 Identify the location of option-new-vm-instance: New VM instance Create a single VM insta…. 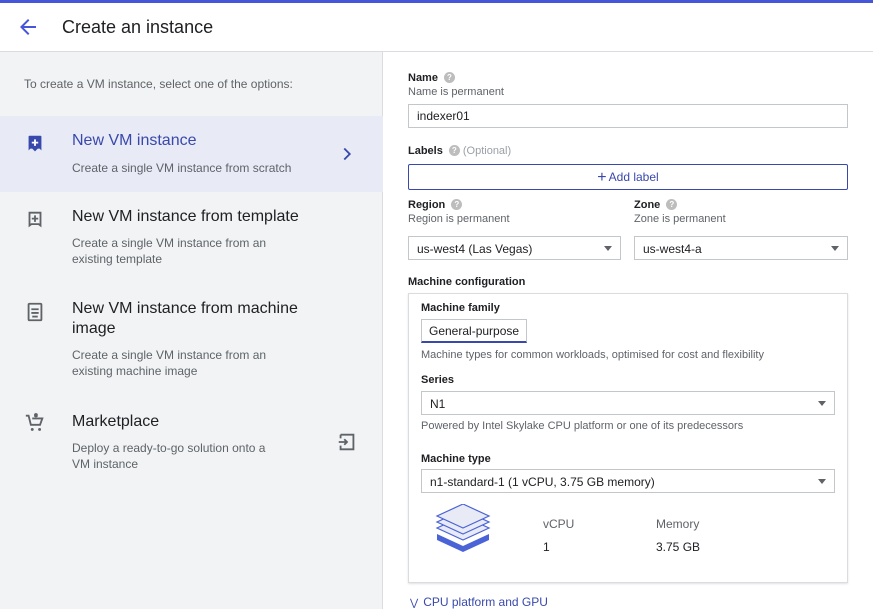
(191, 154).